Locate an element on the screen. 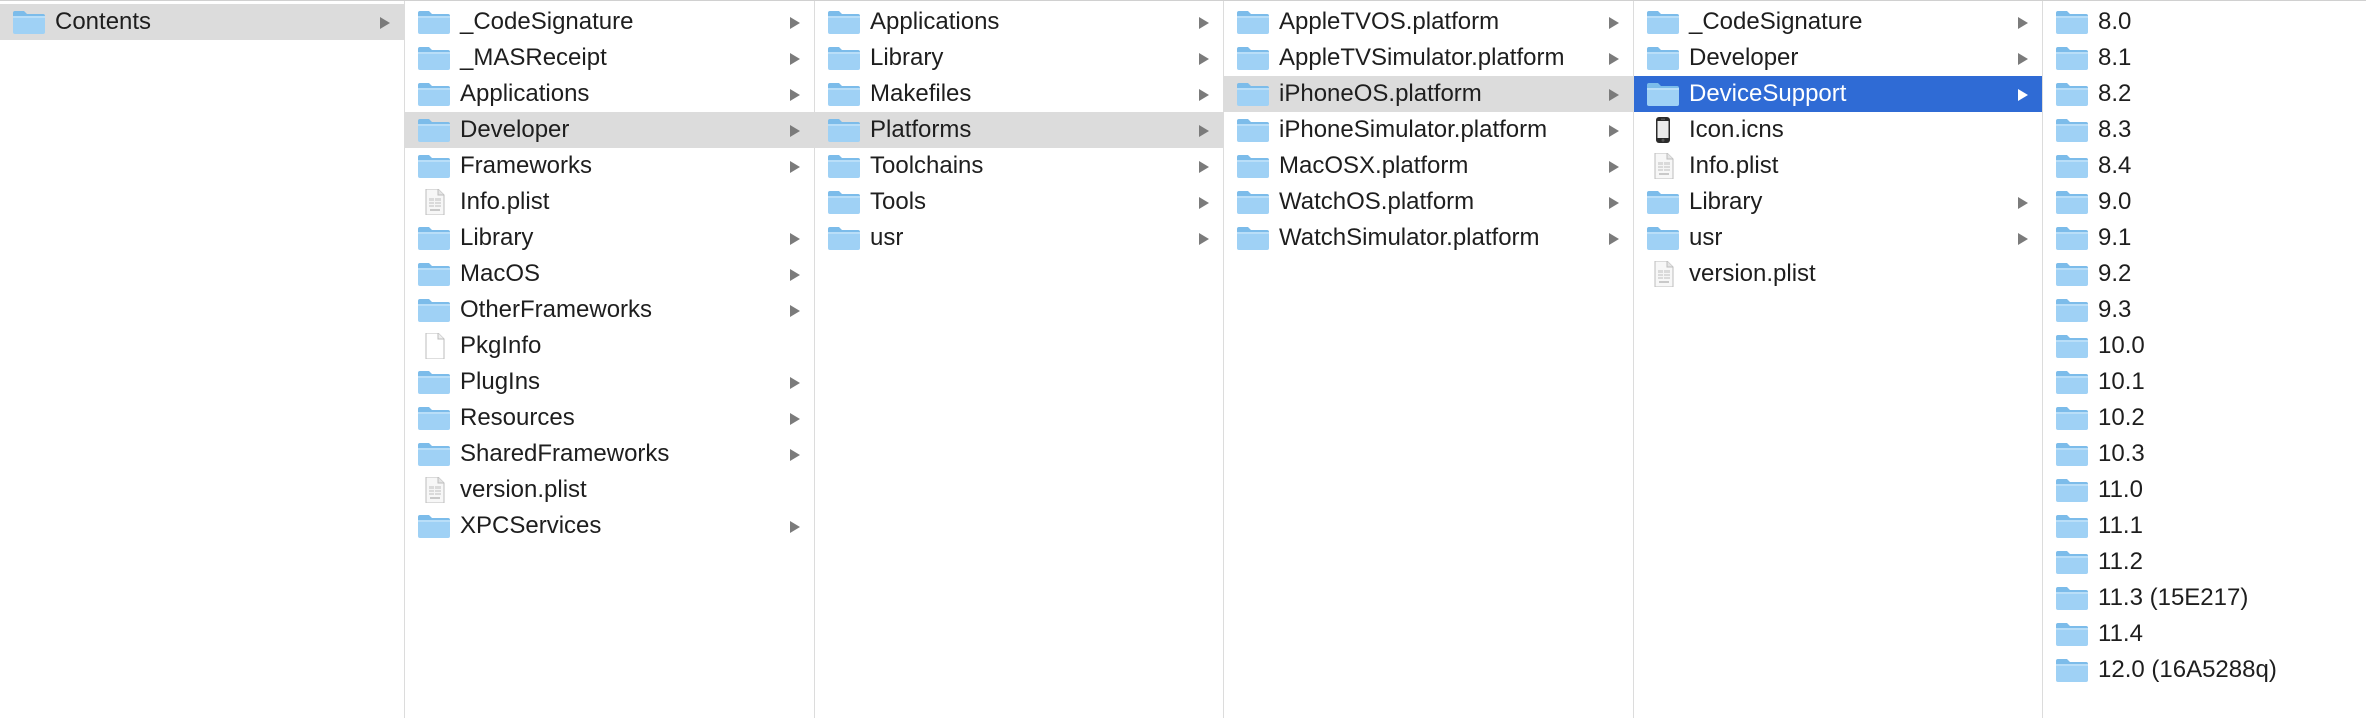 The height and width of the screenshot is (718, 2366). list-item-devicesupport: DeviceSupport is located at coordinates (1838, 94).